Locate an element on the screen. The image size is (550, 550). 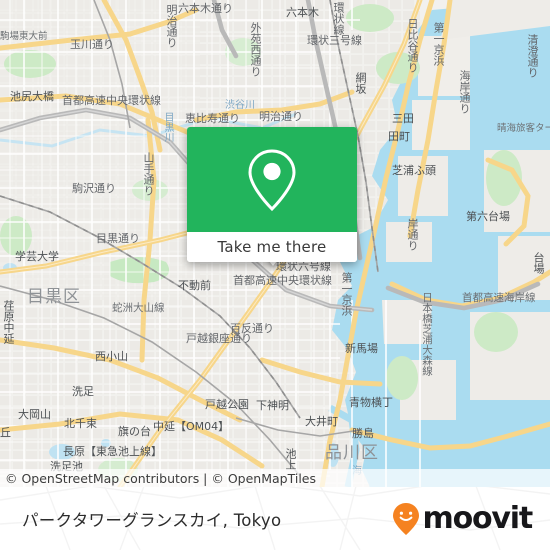
destination-popup-card: Take me there is located at coordinates (272, 194).